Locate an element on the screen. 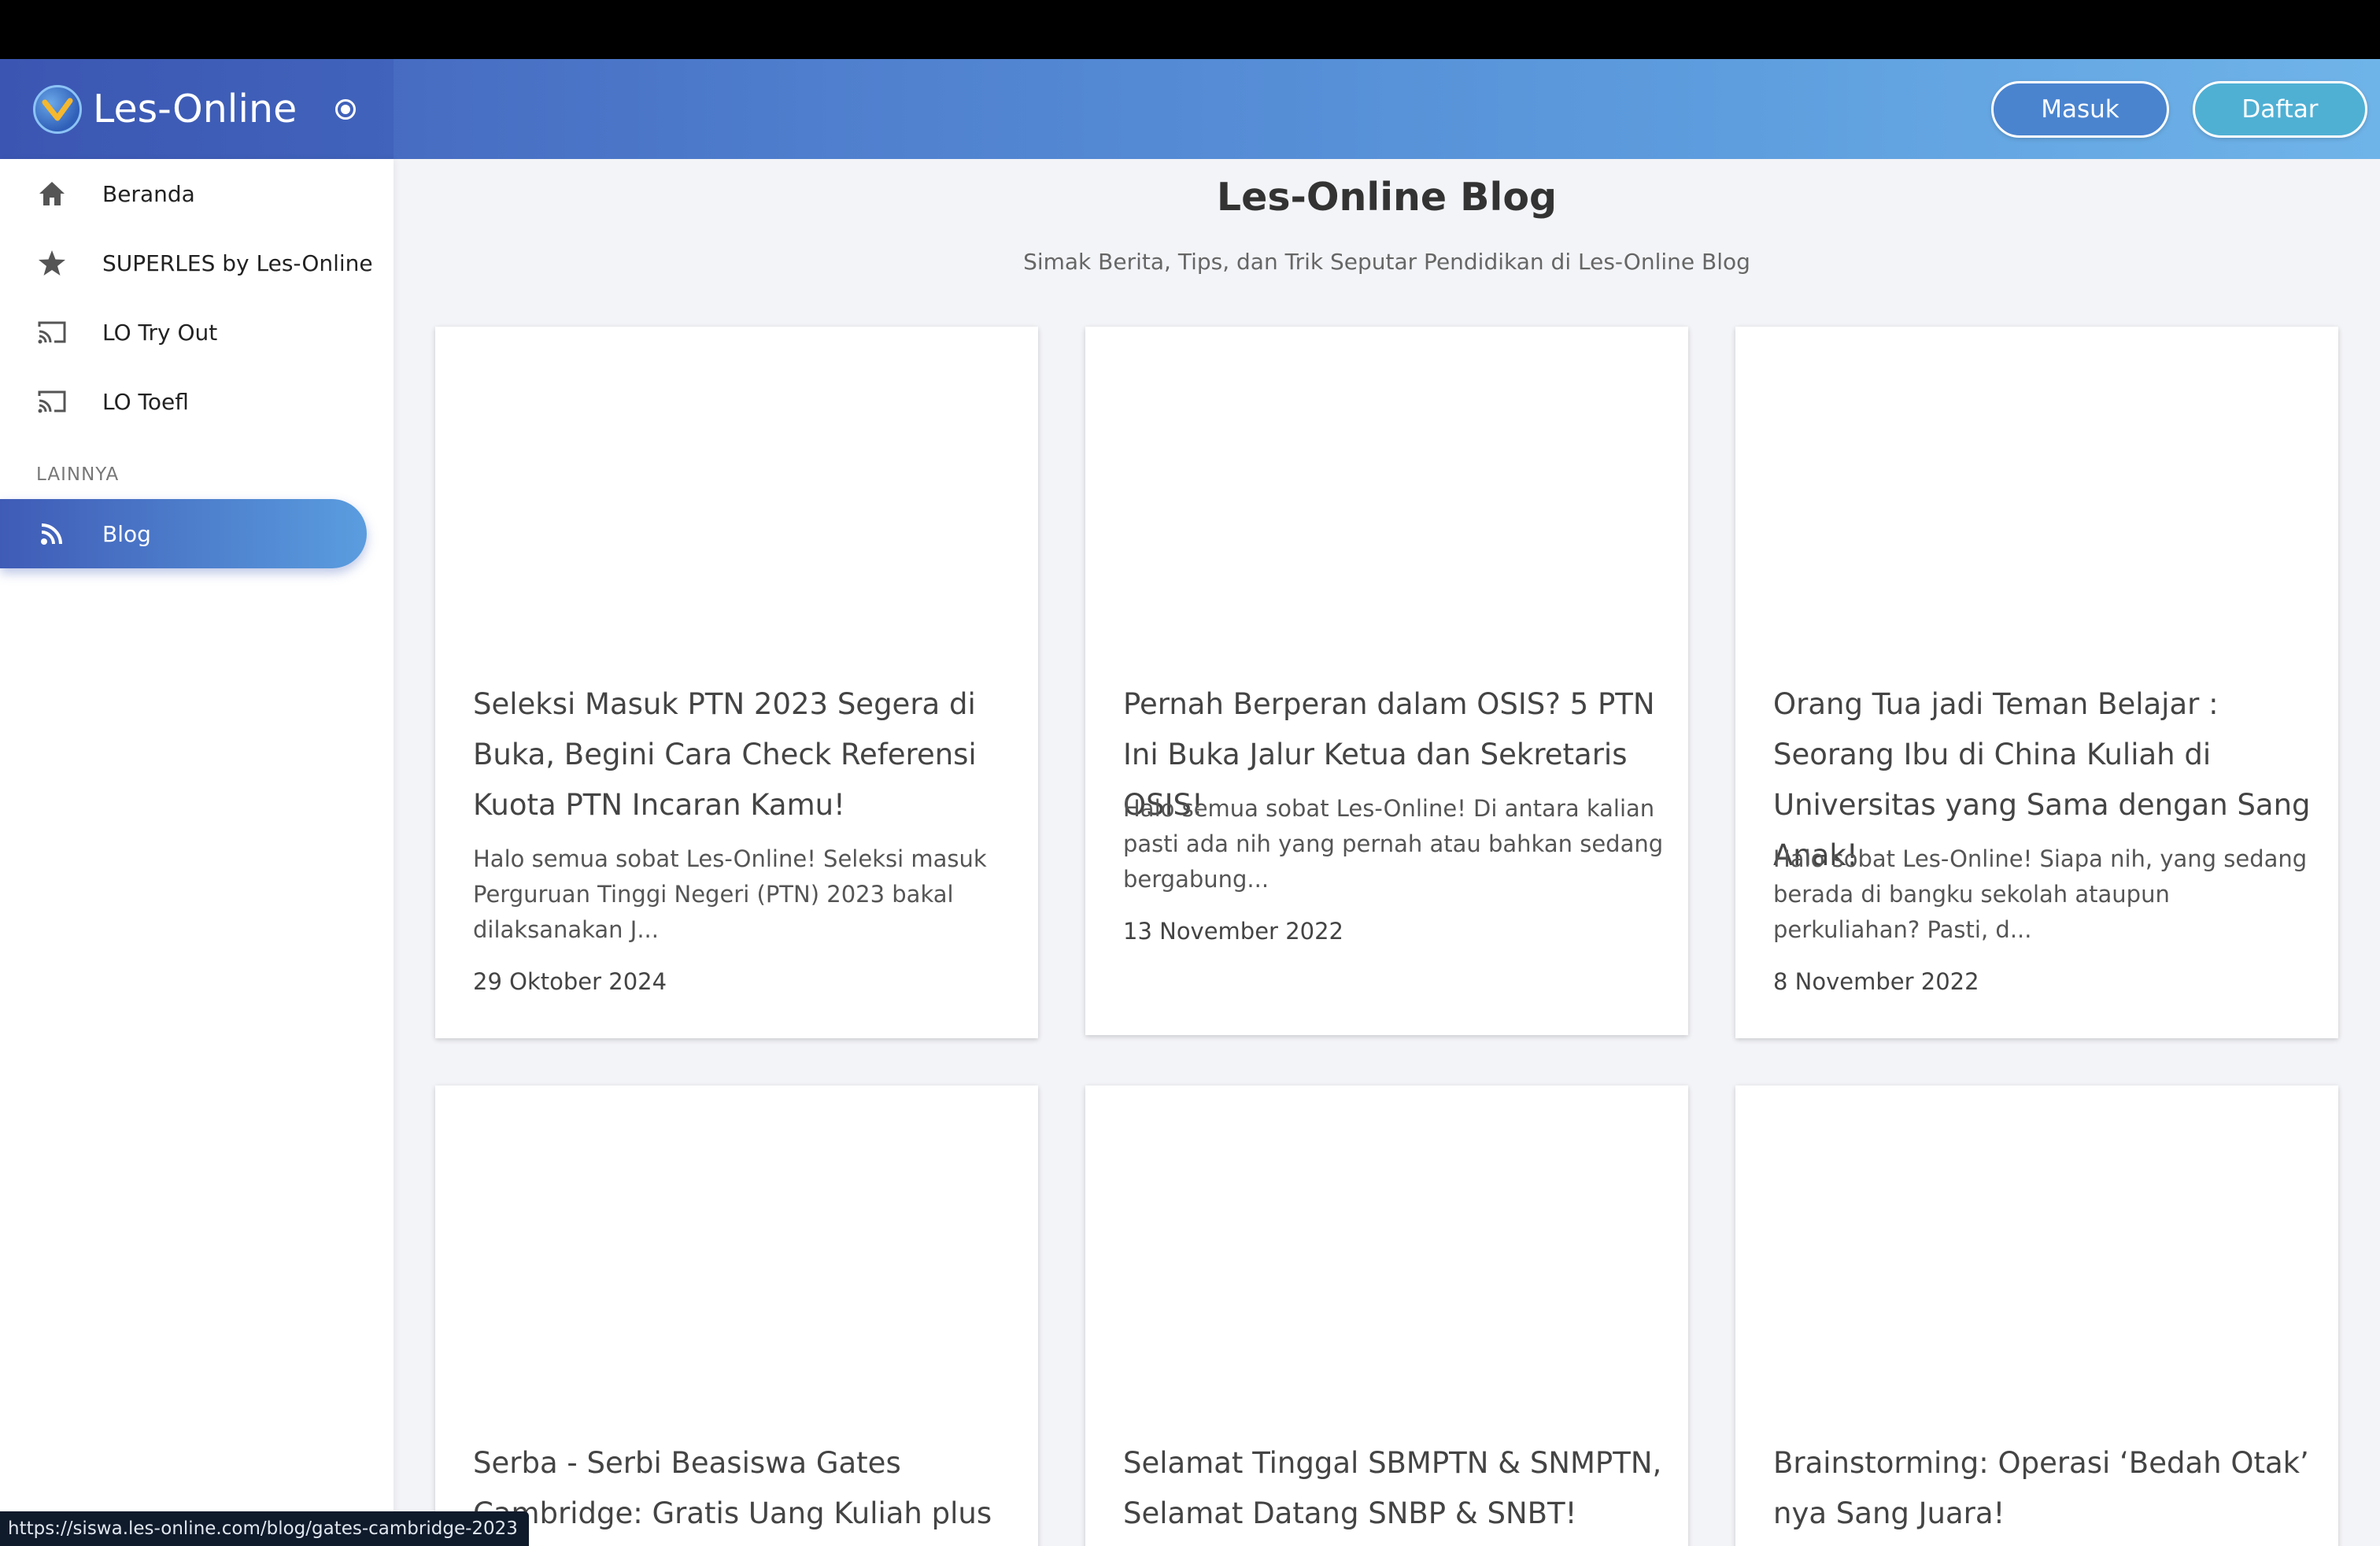 This screenshot has width=2380, height=1546. brand-area: Les-Online is located at coordinates (197, 109).